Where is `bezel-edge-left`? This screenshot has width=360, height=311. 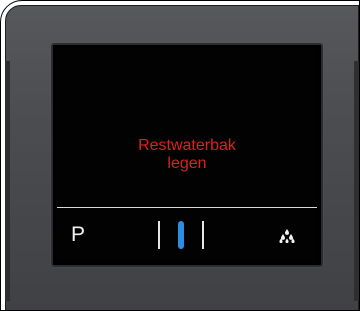 bezel-edge-left is located at coordinates (7, 181).